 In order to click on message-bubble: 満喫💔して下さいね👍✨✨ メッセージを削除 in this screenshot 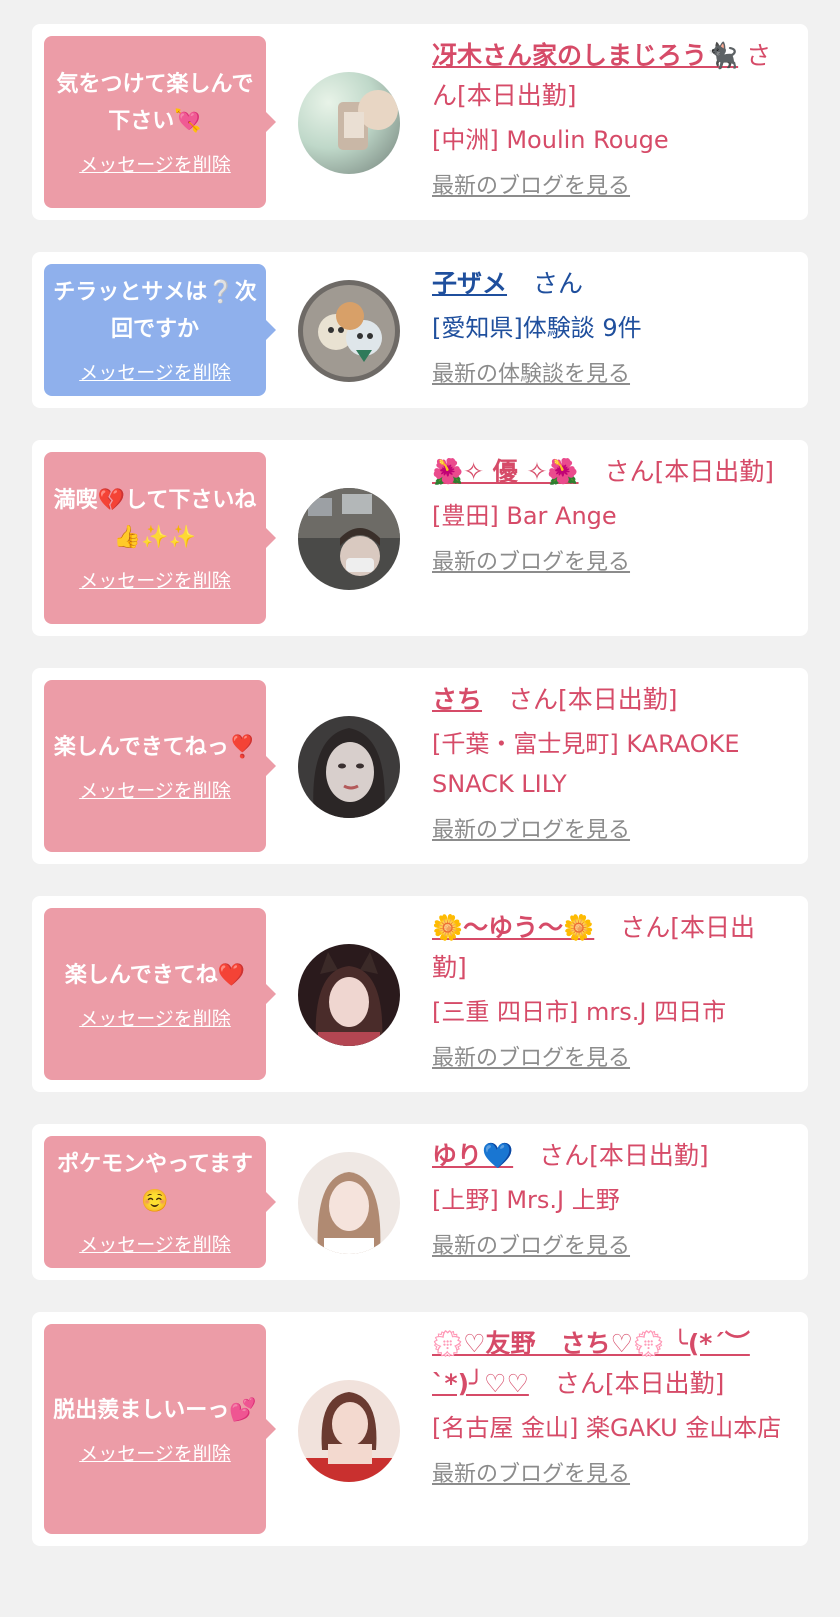, I will do `click(160, 538)`.